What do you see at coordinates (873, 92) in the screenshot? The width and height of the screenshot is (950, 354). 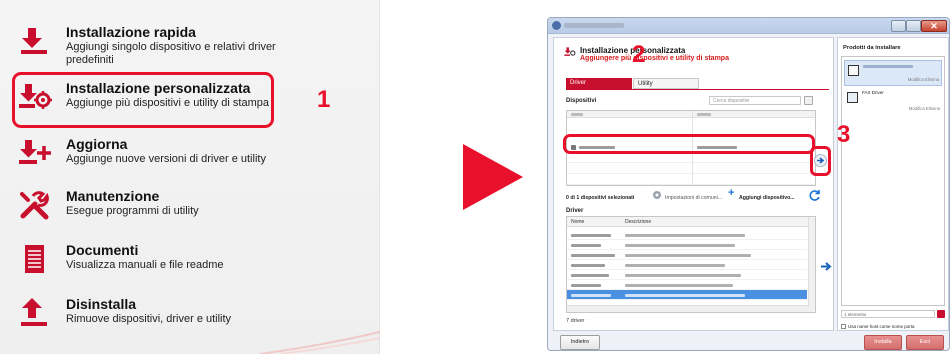 I see `fax-driver-label: FAX Driver` at bounding box center [873, 92].